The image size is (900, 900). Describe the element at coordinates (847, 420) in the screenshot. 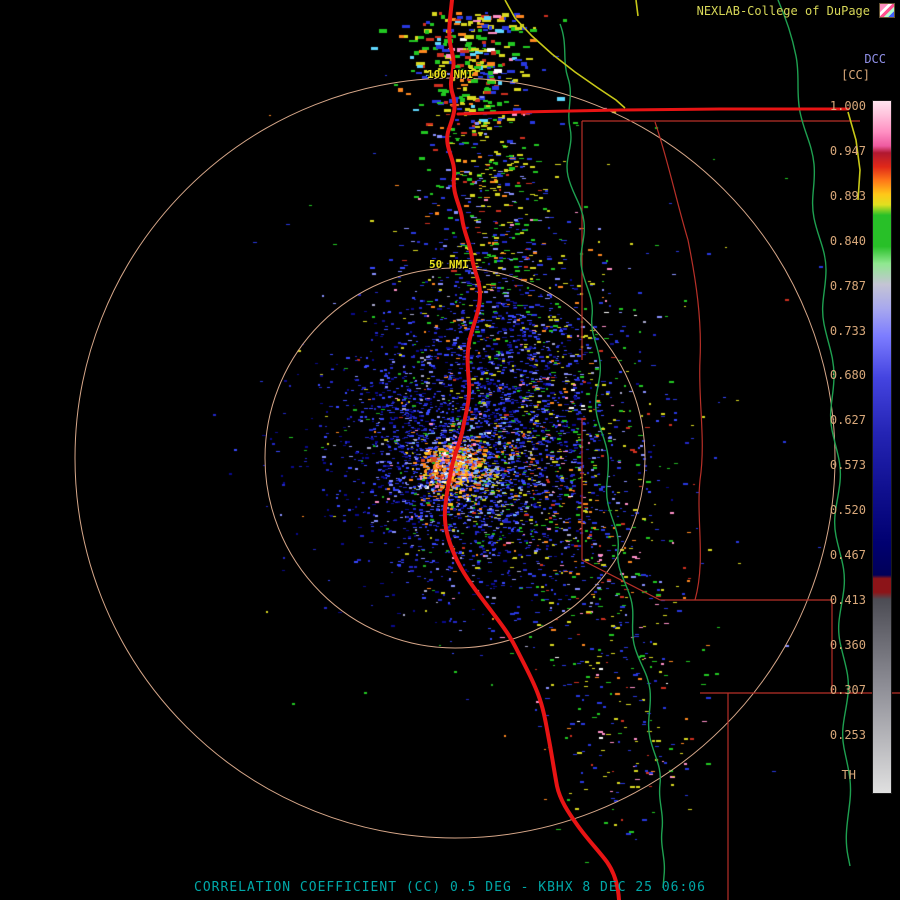

I see `legend-tick: 0.627` at that location.